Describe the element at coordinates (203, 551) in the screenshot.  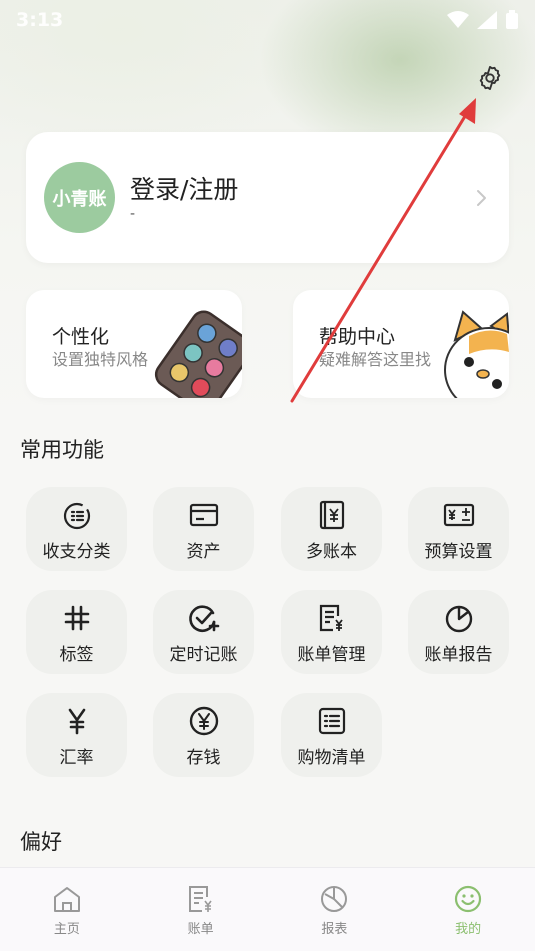
I see `assets-label: 资产` at that location.